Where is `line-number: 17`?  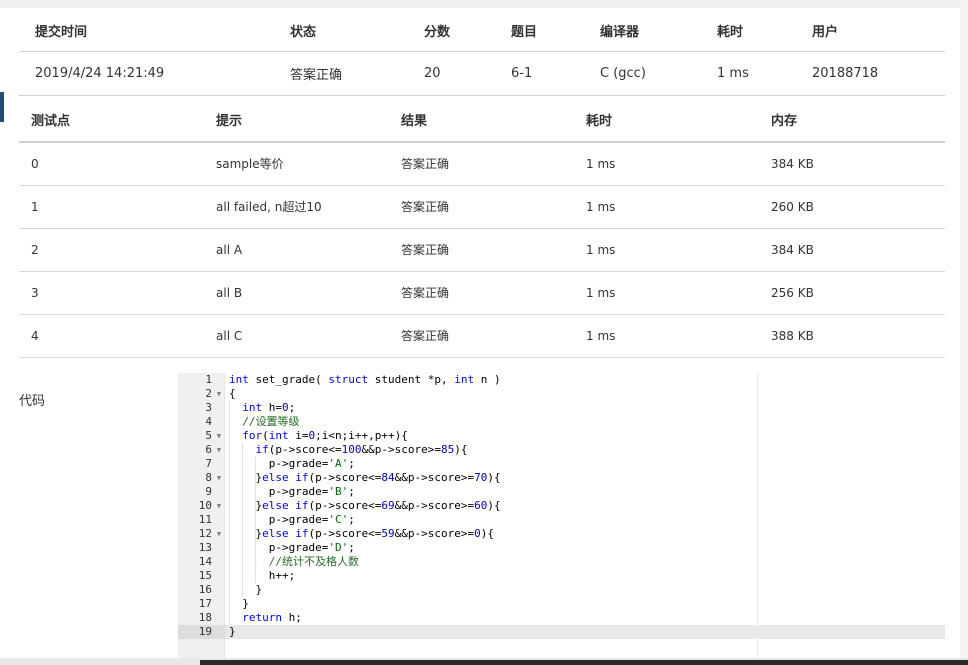
line-number: 17 is located at coordinates (205, 603).